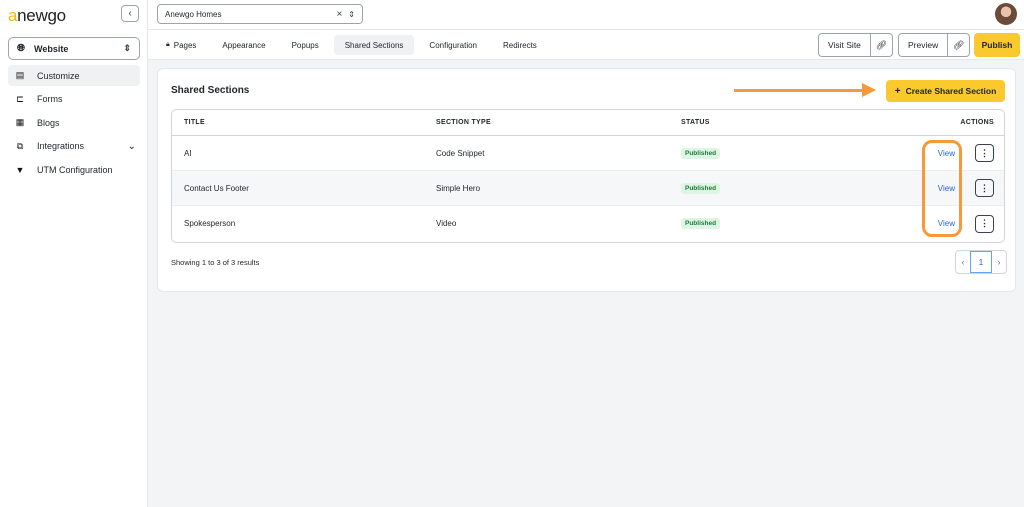 The width and height of the screenshot is (1024, 507). I want to click on sidebar-item-forms: ⊏ Forms, so click(74, 99).